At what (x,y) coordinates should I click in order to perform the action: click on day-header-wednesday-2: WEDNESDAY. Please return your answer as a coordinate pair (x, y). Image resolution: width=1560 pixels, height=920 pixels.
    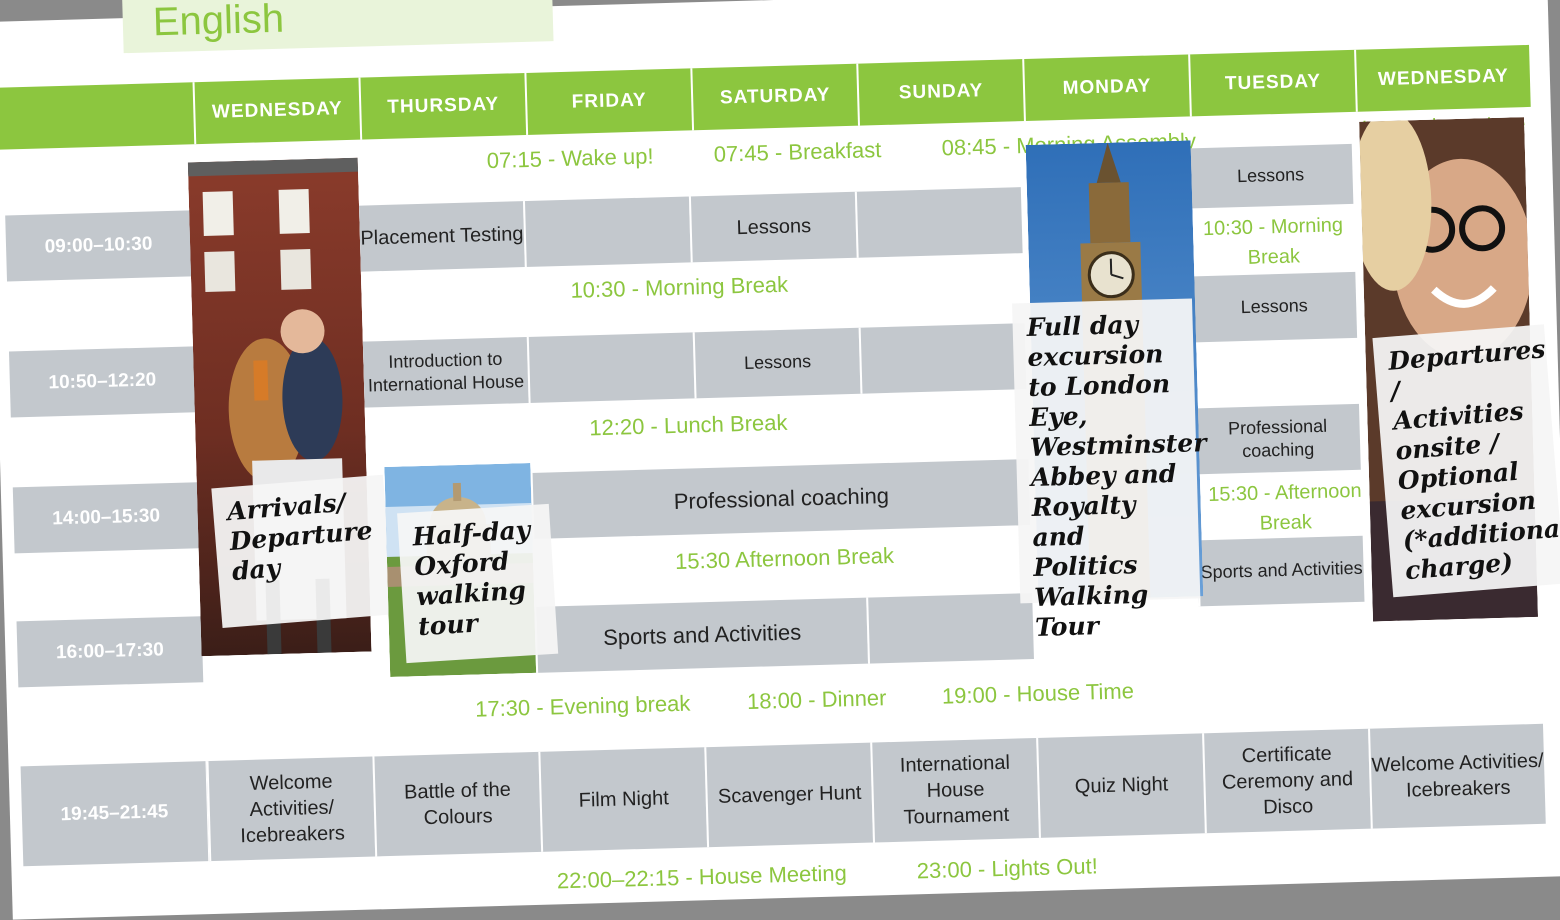
    Looking at the image, I should click on (1442, 78).